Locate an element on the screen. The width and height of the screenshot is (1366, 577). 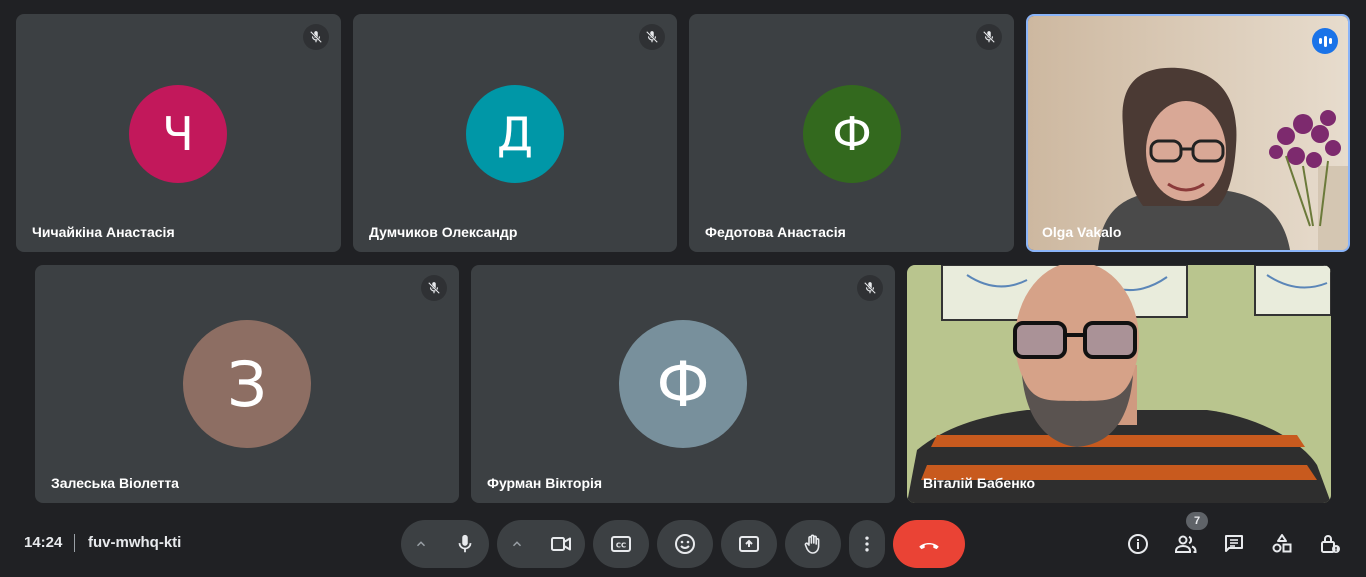
microphone-icon is located at coordinates (465, 543).